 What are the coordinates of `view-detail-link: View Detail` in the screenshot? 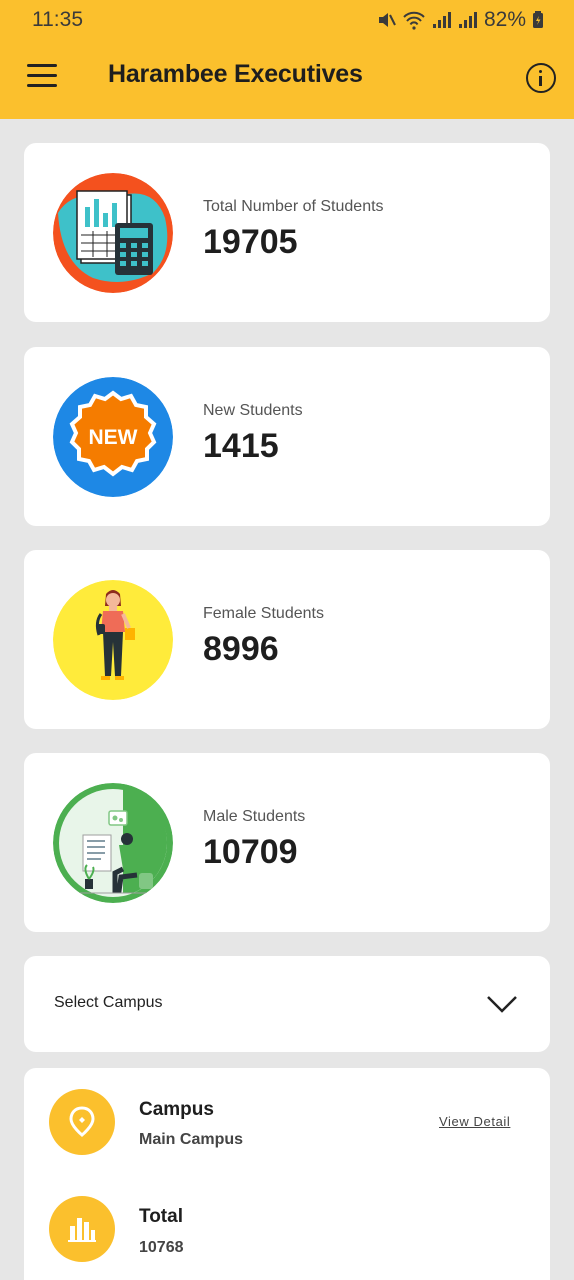 It's located at (474, 1121).